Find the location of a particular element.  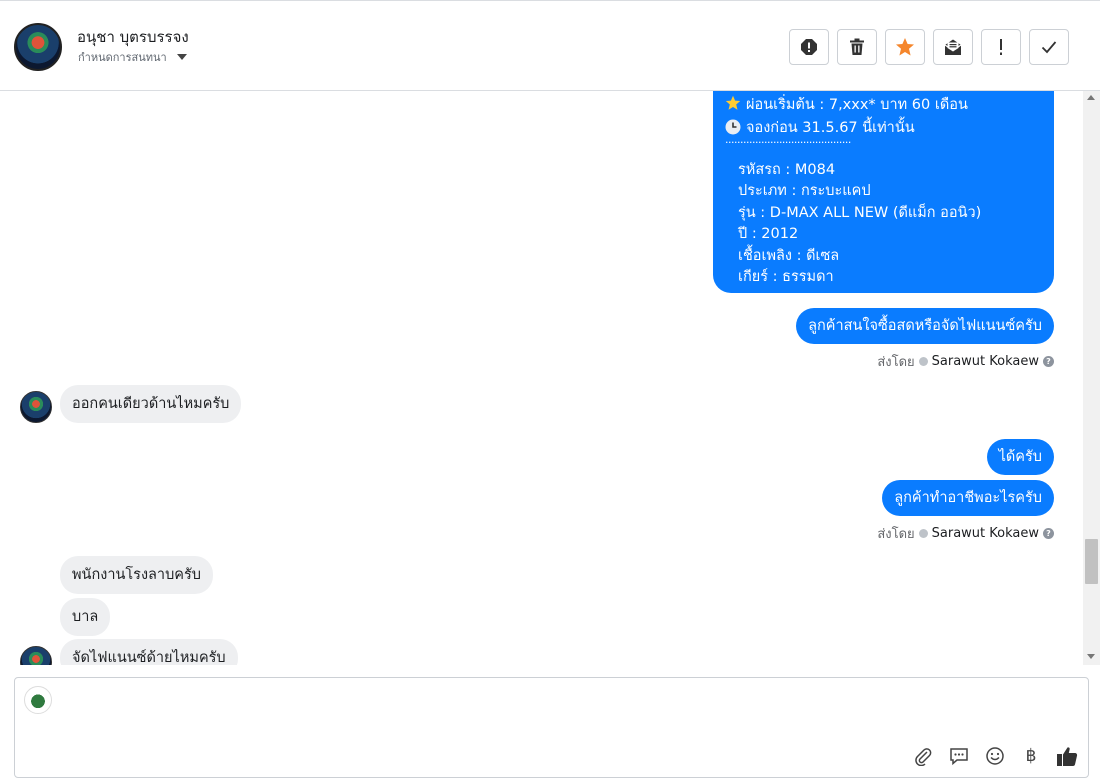

scroll-up-icon is located at coordinates (1091, 97).